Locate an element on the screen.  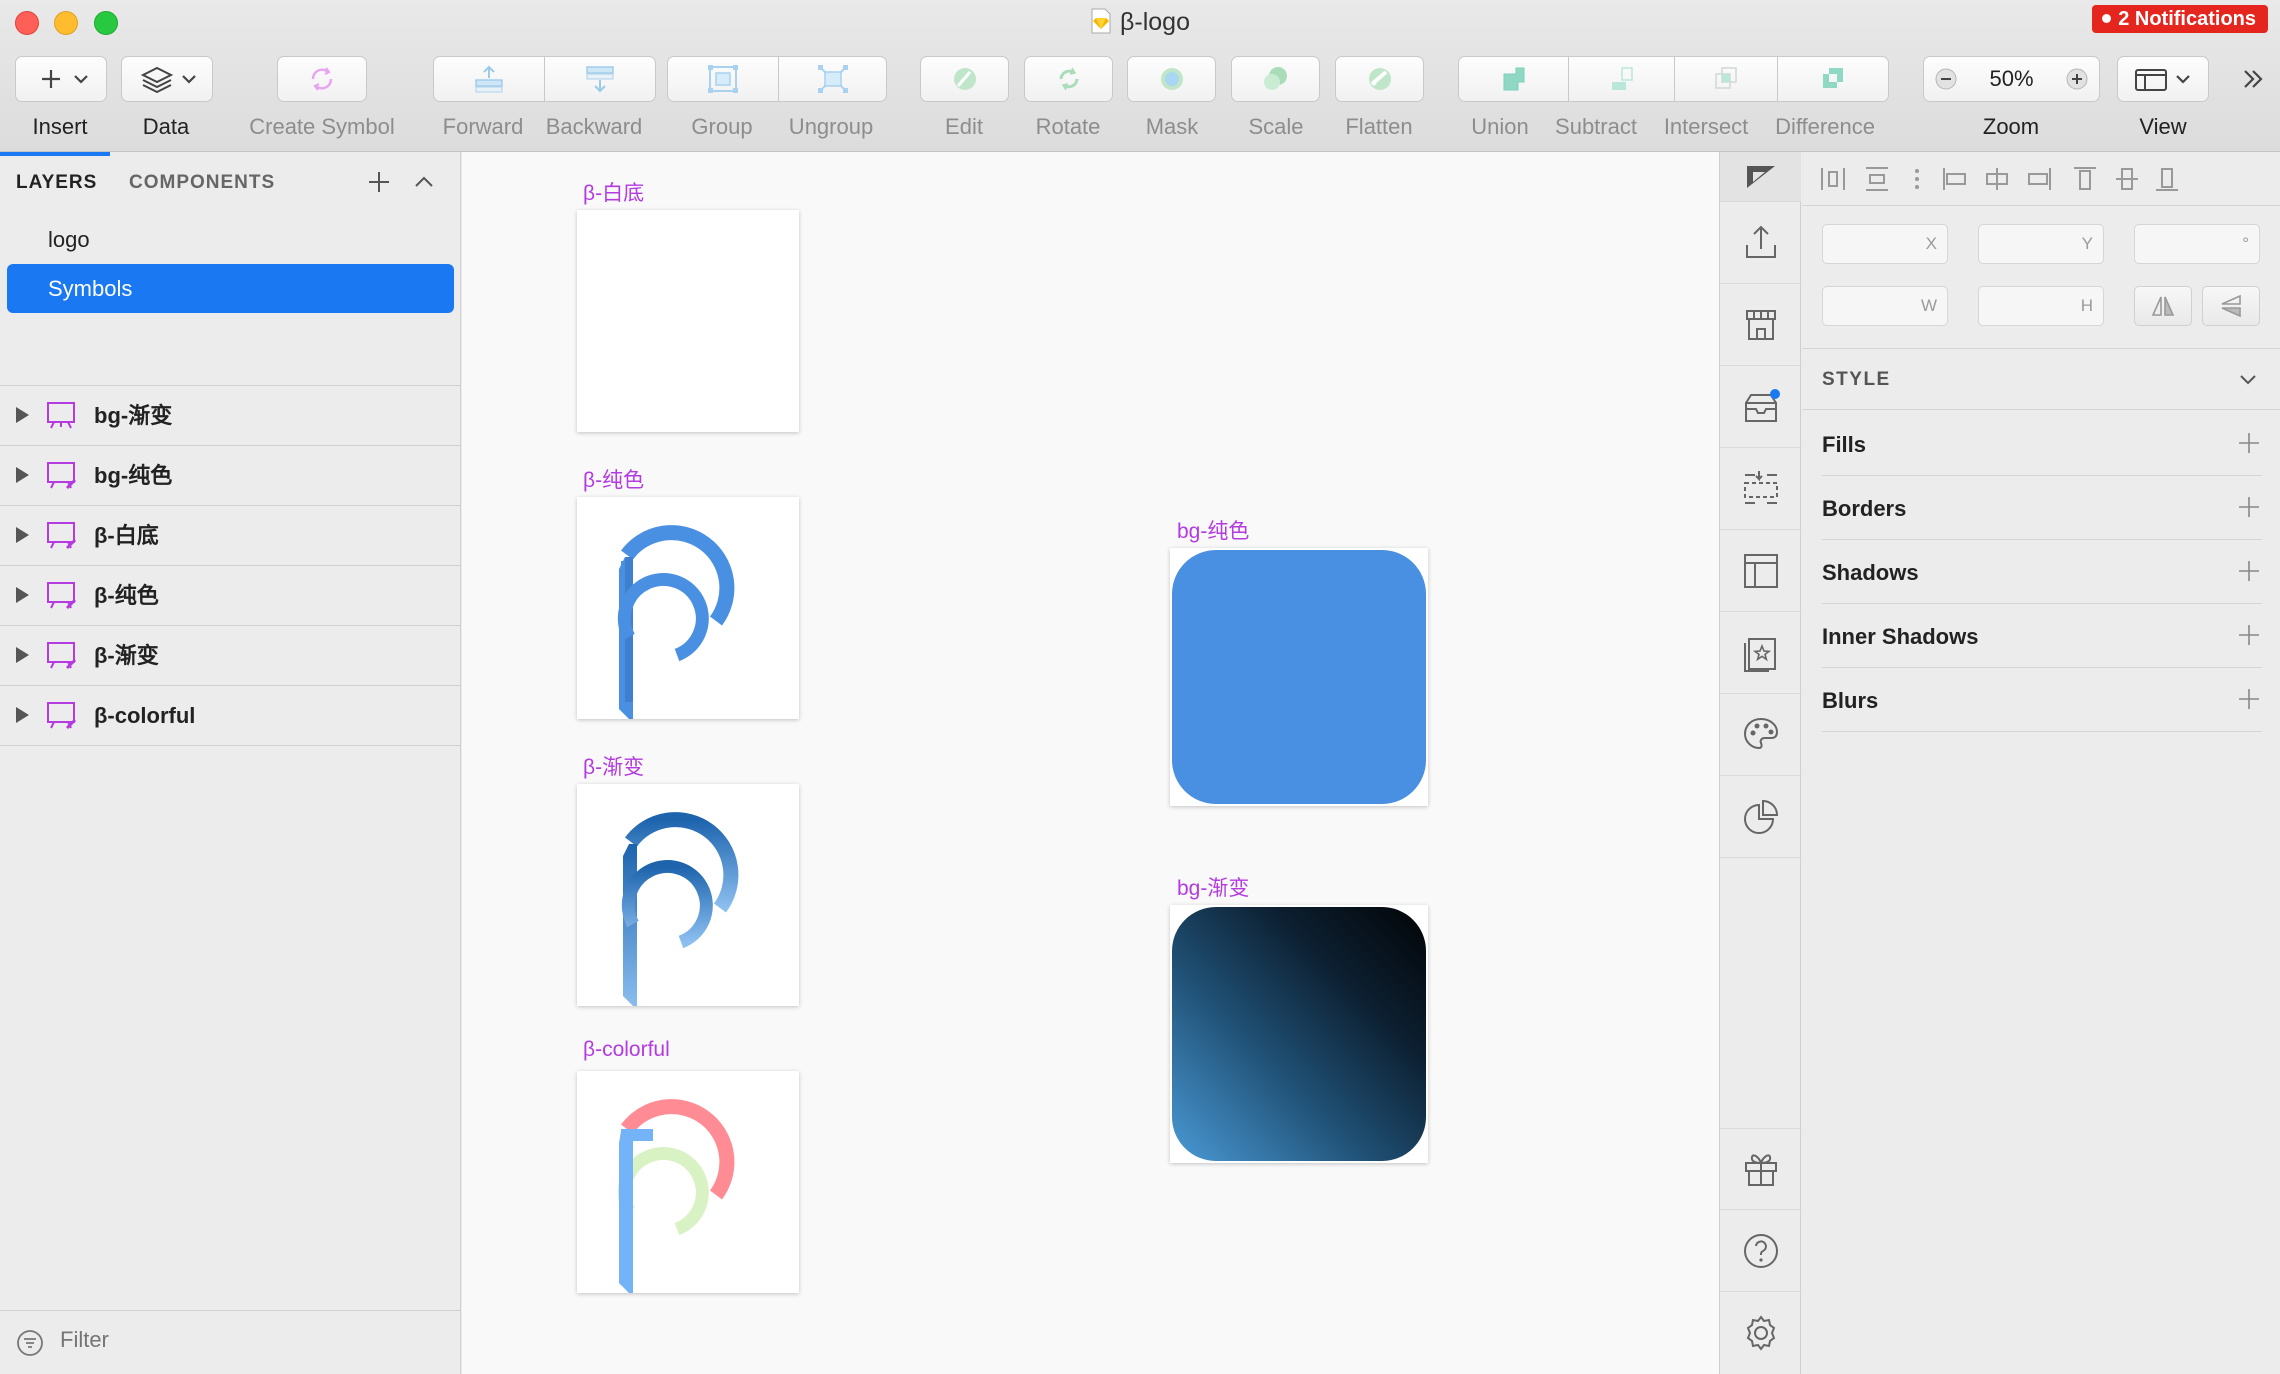
toolbar-overflow-icon is located at coordinates (2253, 79).